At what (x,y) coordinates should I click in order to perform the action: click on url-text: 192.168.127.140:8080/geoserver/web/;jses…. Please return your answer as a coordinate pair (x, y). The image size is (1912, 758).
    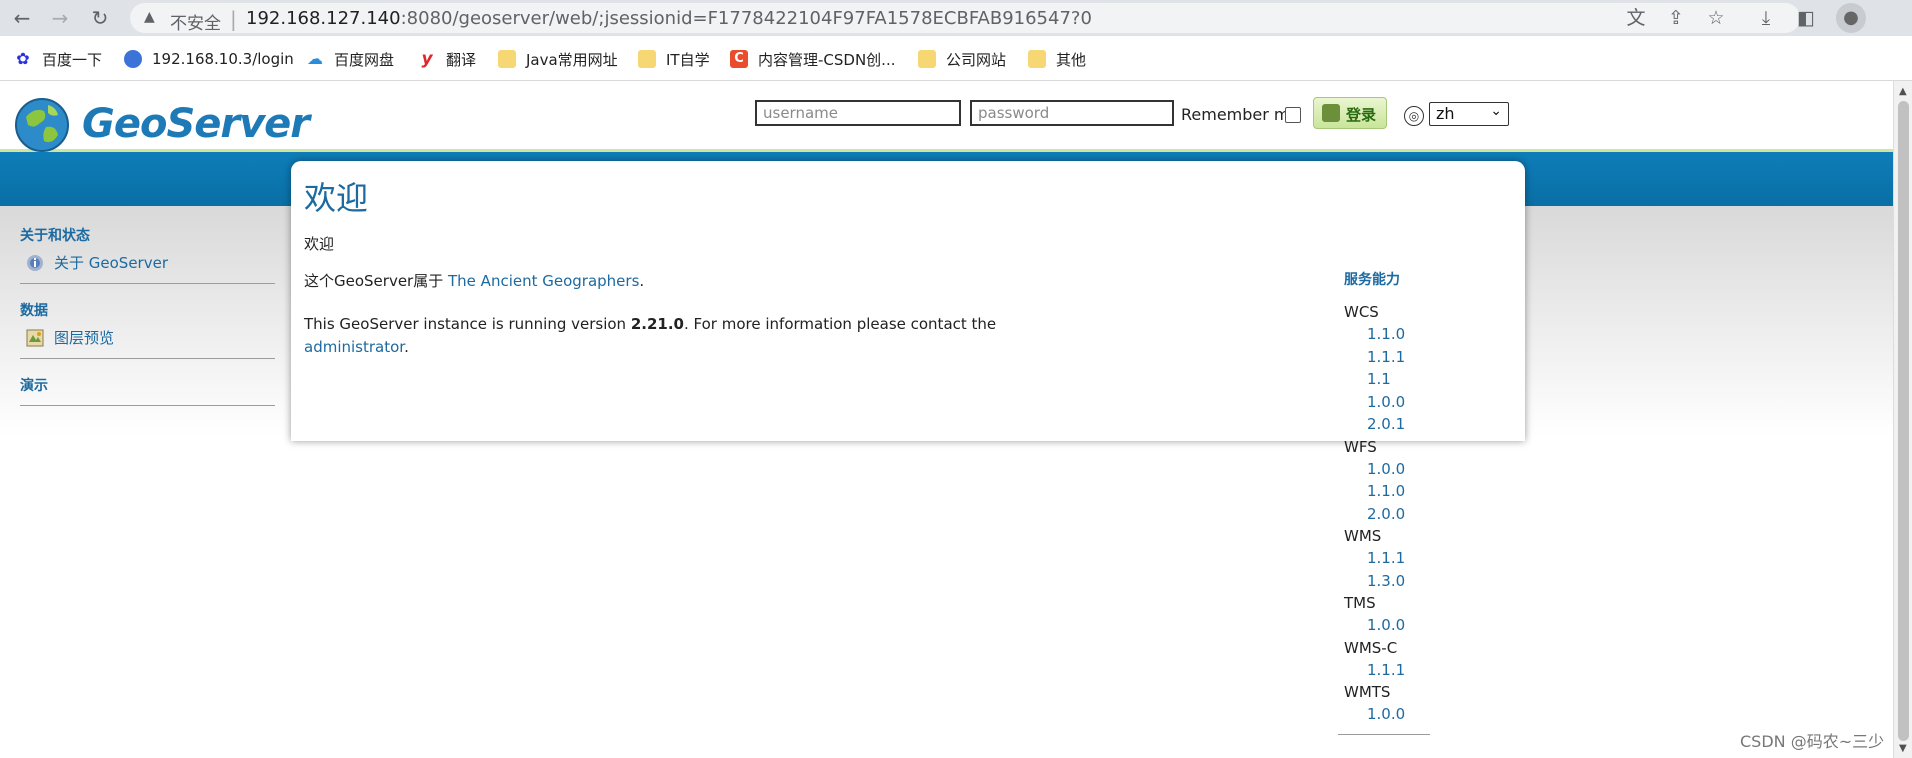
    Looking at the image, I should click on (669, 18).